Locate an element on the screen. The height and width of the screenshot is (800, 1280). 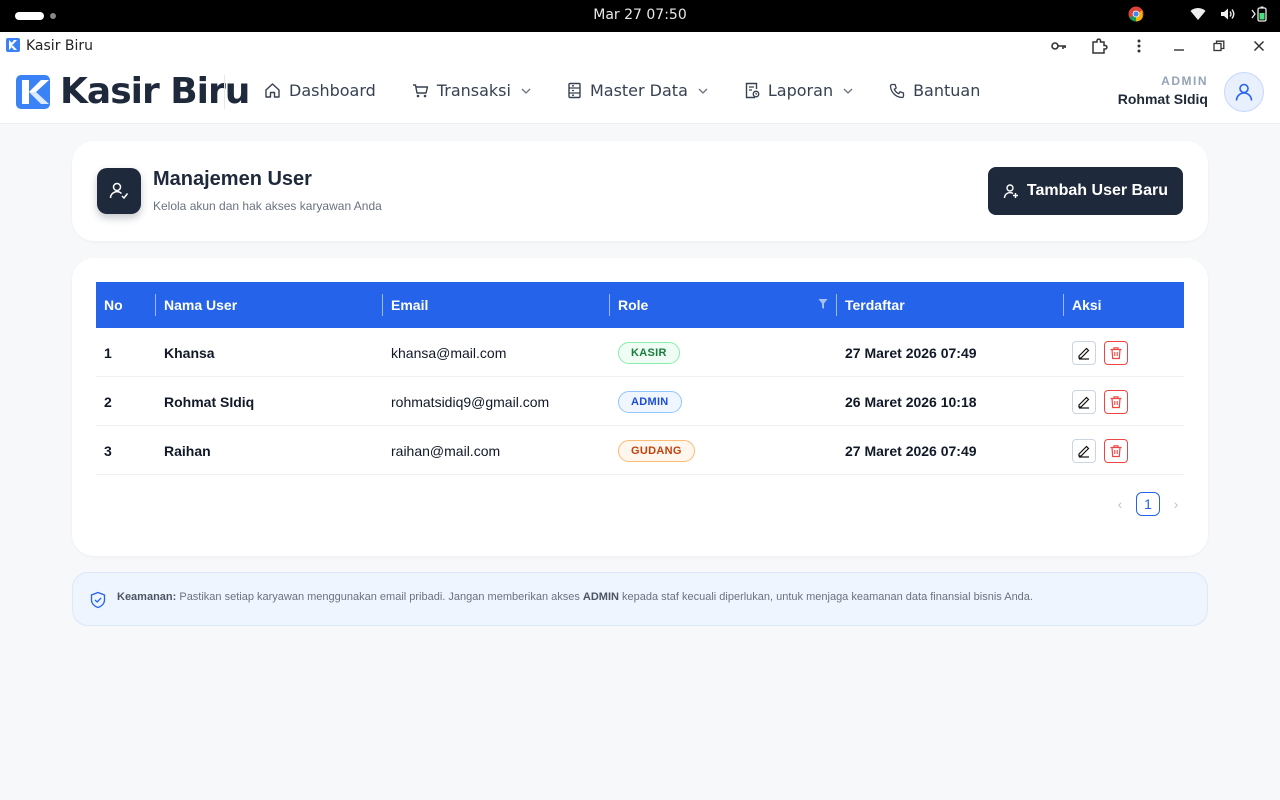
app-logo-icon is located at coordinates (13, 45).